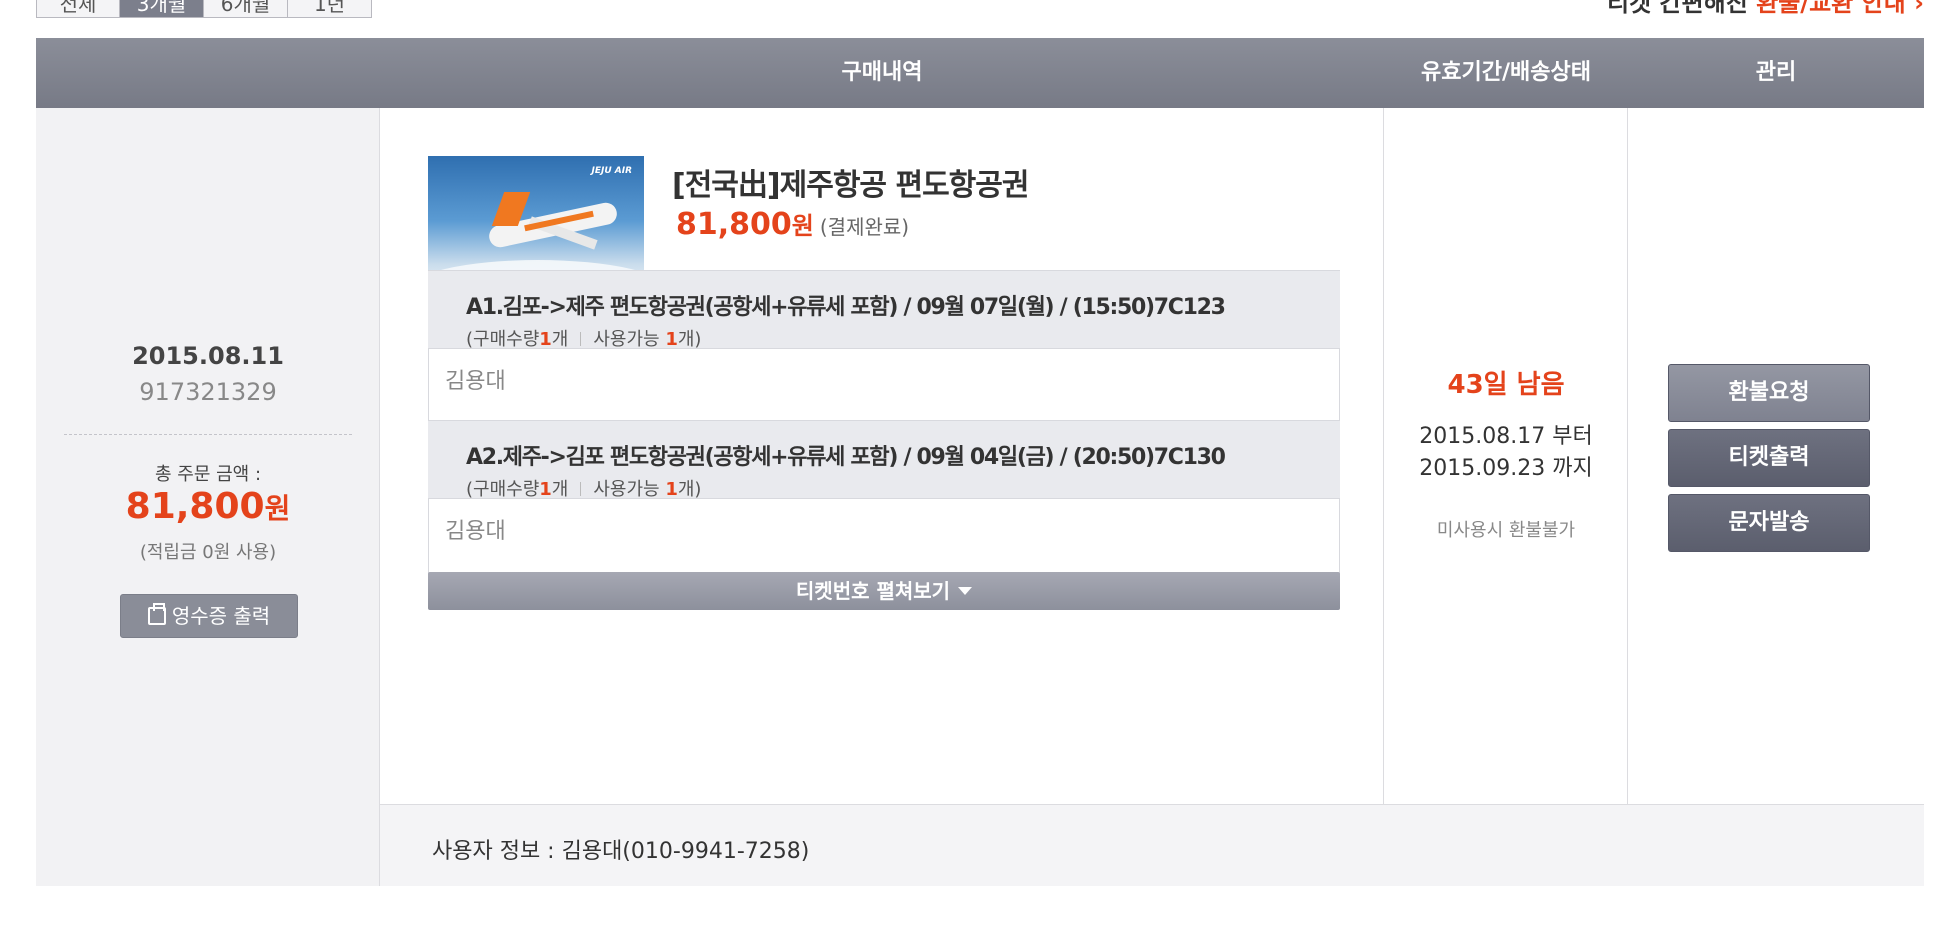 This screenshot has height=930, width=1954. I want to click on user-info-row: 사용자 정보 : 김용대(010-9941-7258), so click(1152, 845).